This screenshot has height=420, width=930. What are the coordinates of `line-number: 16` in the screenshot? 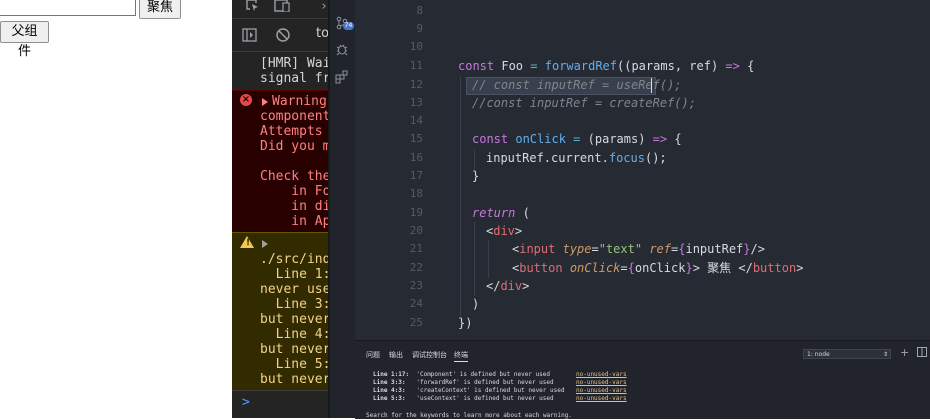 It's located at (416, 157).